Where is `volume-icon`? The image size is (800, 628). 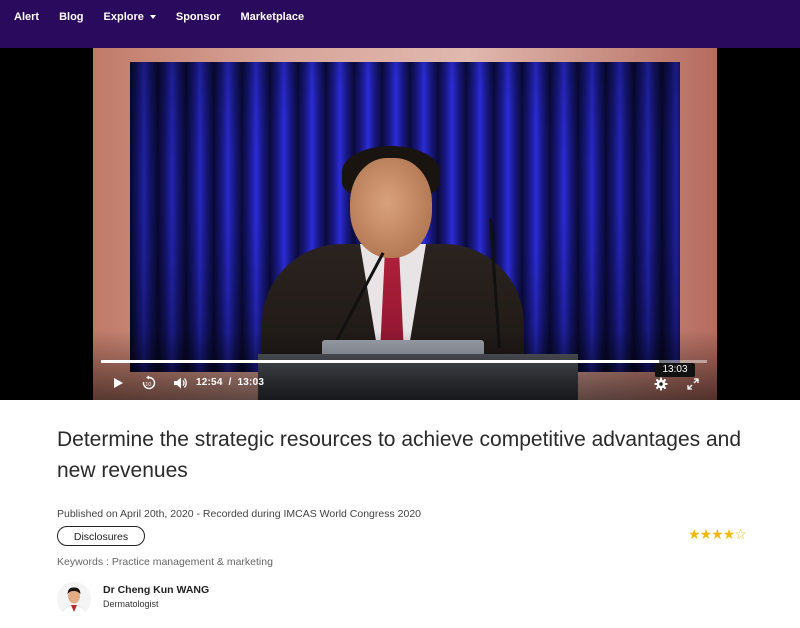
volume-icon is located at coordinates (180, 383).